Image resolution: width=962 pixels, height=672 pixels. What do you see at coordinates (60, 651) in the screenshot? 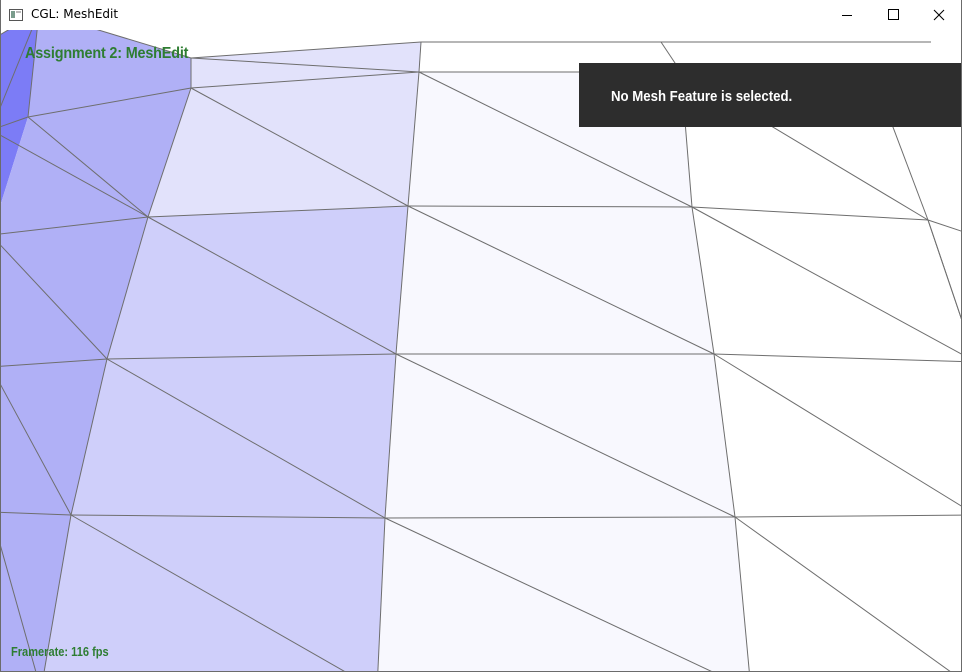
I see `framerate-label: Framerate: 116 fps` at bounding box center [60, 651].